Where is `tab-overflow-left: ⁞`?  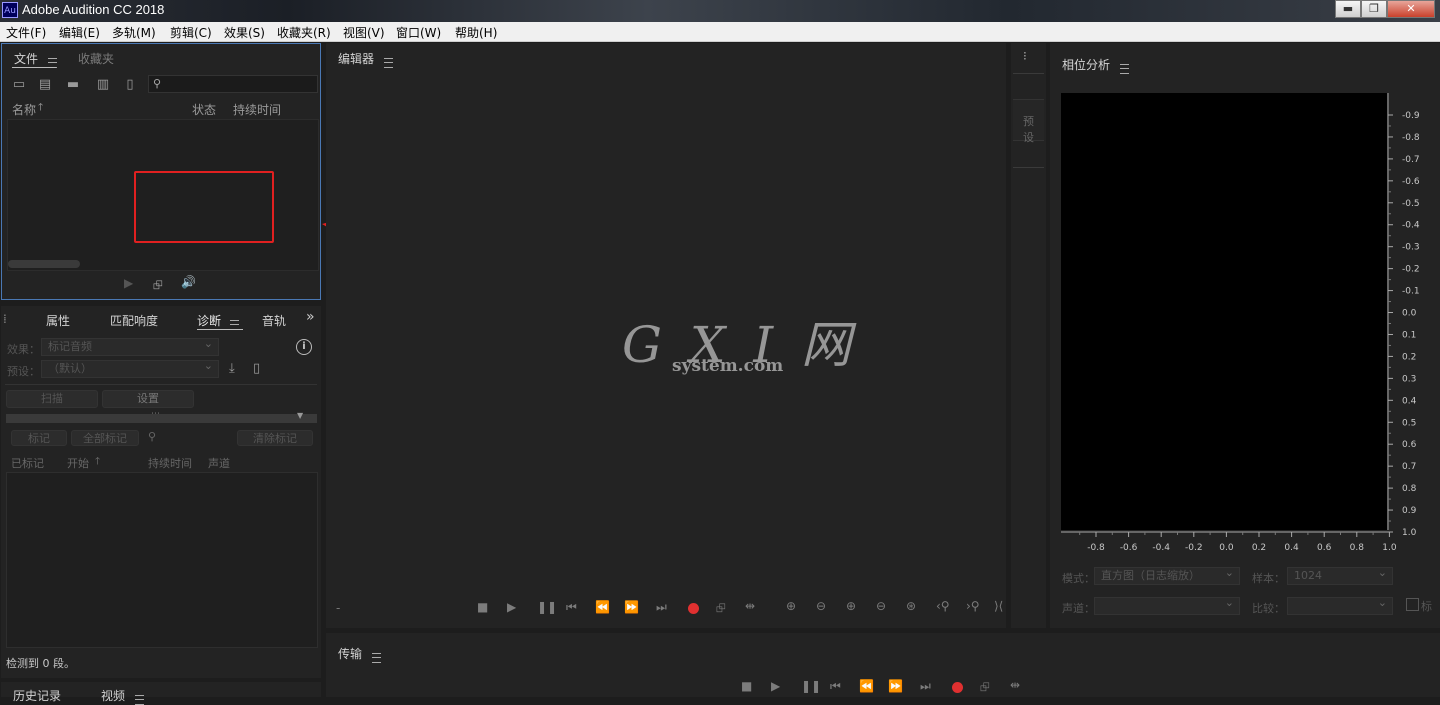
tab-overflow-left: ⁞ is located at coordinates (5, 319).